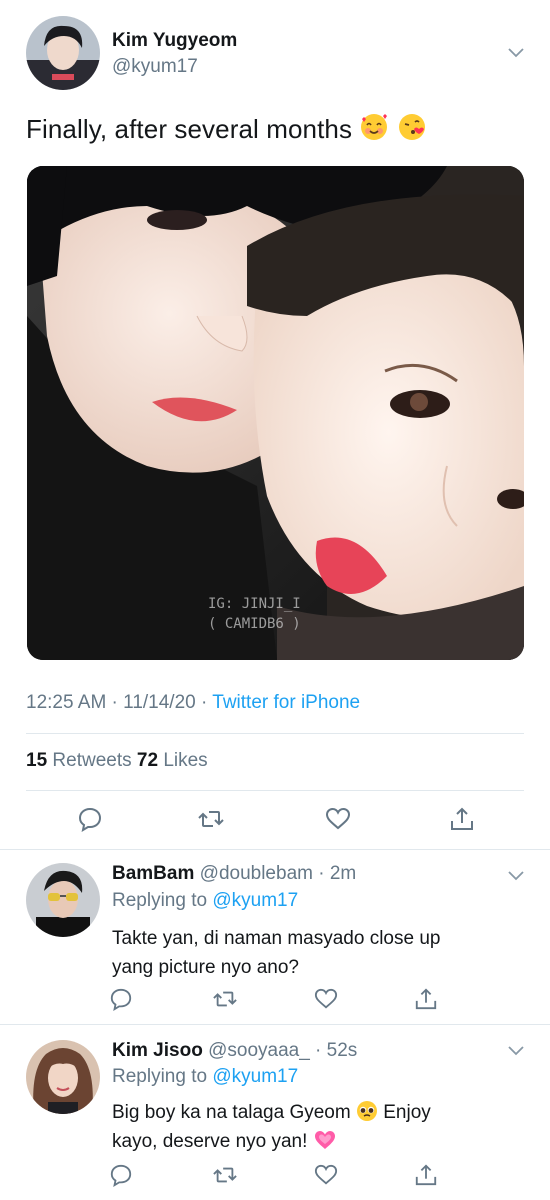 This screenshot has width=550, height=1200. What do you see at coordinates (254, 614) in the screenshot?
I see `photo-watermark: IG: JINJI_I ( CAMIDB6 )` at bounding box center [254, 614].